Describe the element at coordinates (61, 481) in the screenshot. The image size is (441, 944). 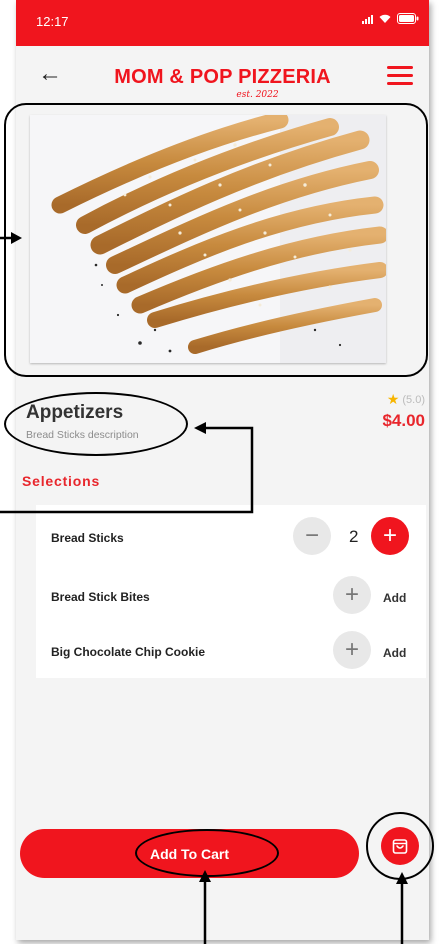
I see `selections-title: Selections` at that location.